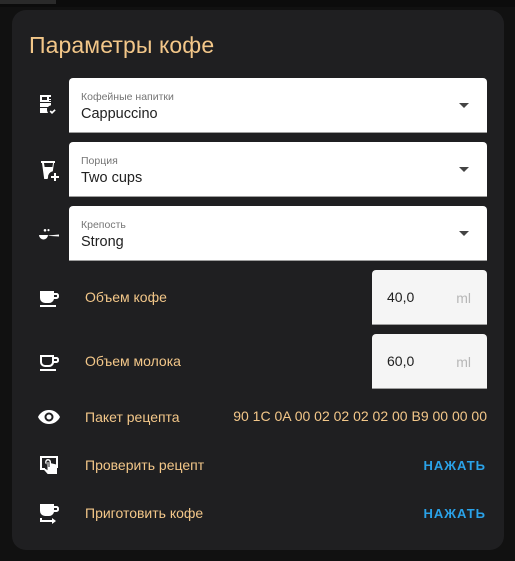 The image size is (515, 561). What do you see at coordinates (126, 297) in the screenshot?
I see `coffee-volume-label: Объем кофе` at bounding box center [126, 297].